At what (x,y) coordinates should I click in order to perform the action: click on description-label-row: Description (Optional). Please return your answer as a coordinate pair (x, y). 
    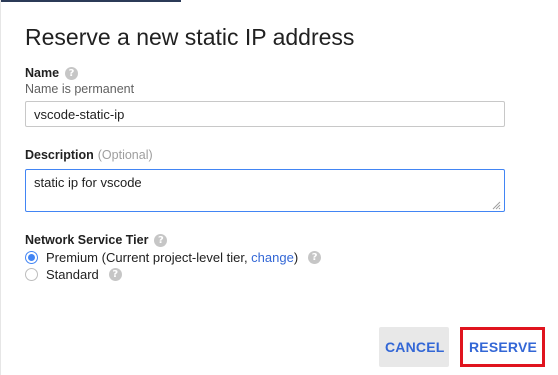
    Looking at the image, I should click on (89, 155).